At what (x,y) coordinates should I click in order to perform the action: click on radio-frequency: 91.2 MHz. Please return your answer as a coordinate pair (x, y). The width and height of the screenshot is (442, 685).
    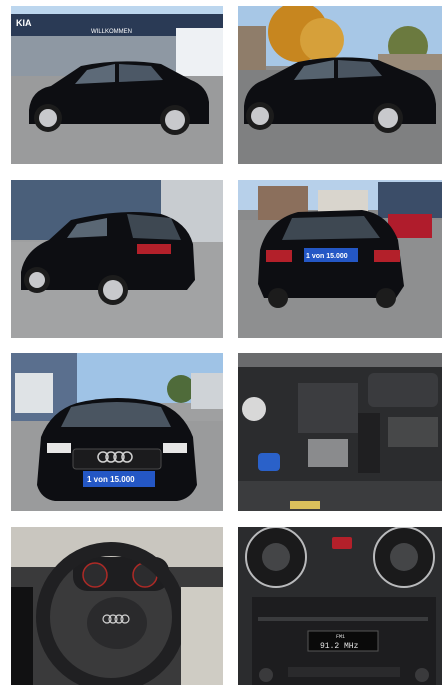
    Looking at the image, I should click on (339, 646).